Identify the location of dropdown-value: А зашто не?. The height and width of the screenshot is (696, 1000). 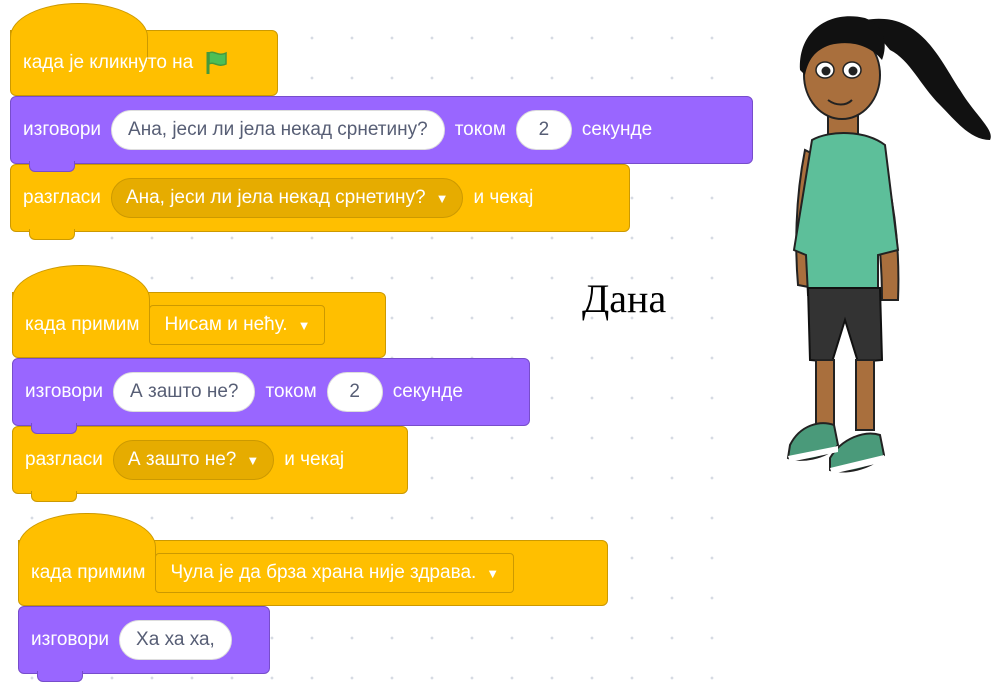
(182, 459).